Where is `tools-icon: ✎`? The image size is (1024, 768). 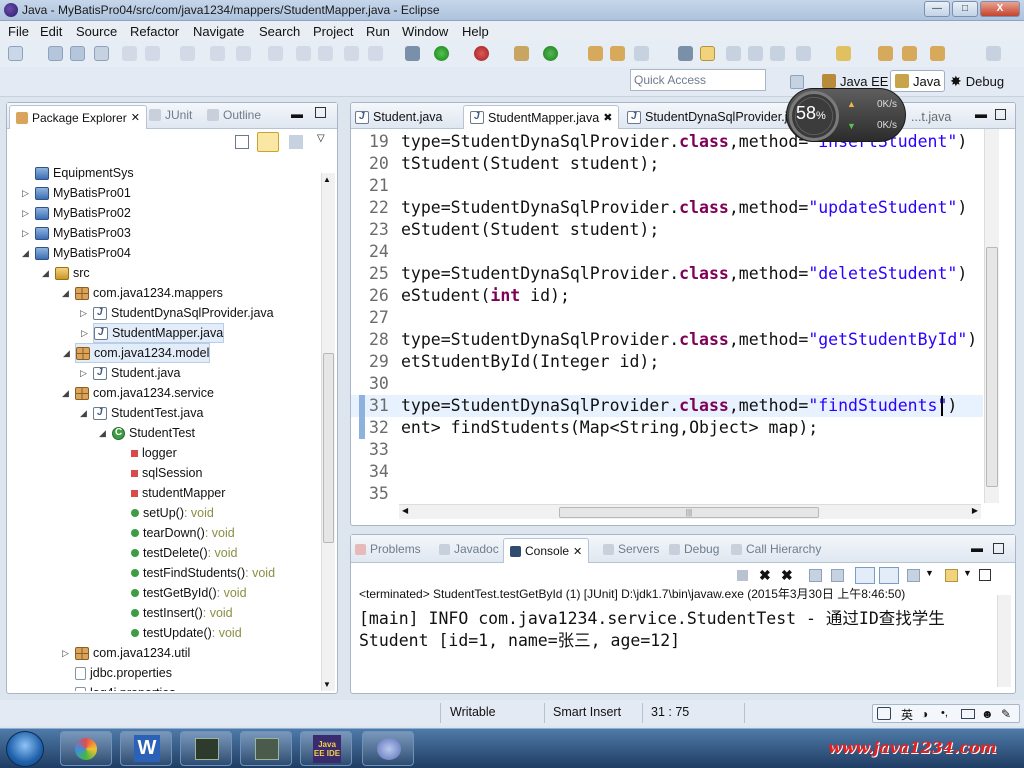 tools-icon: ✎ is located at coordinates (1006, 714).